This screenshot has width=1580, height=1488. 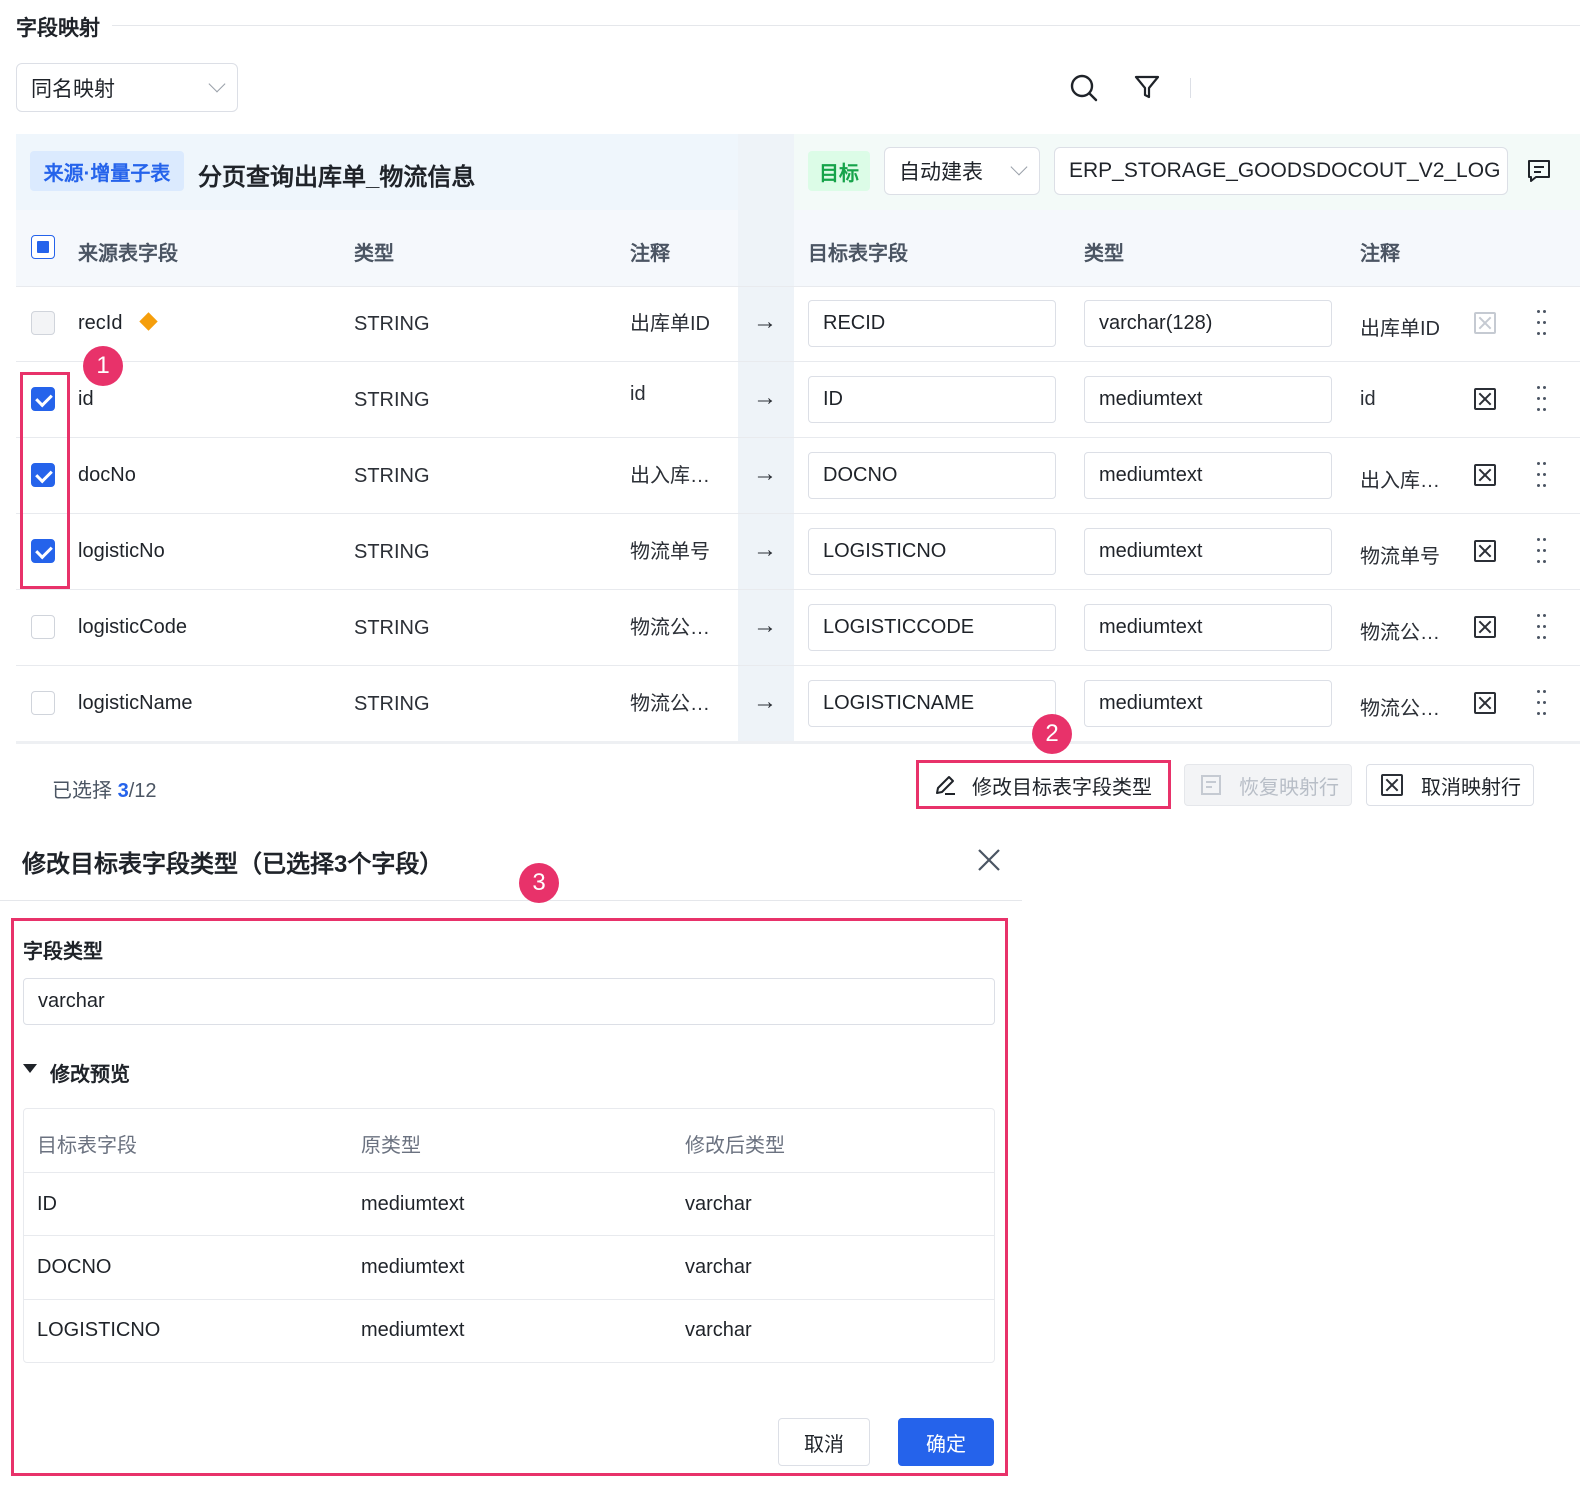 I want to click on target-type-input: varchar(128), so click(x=1208, y=323).